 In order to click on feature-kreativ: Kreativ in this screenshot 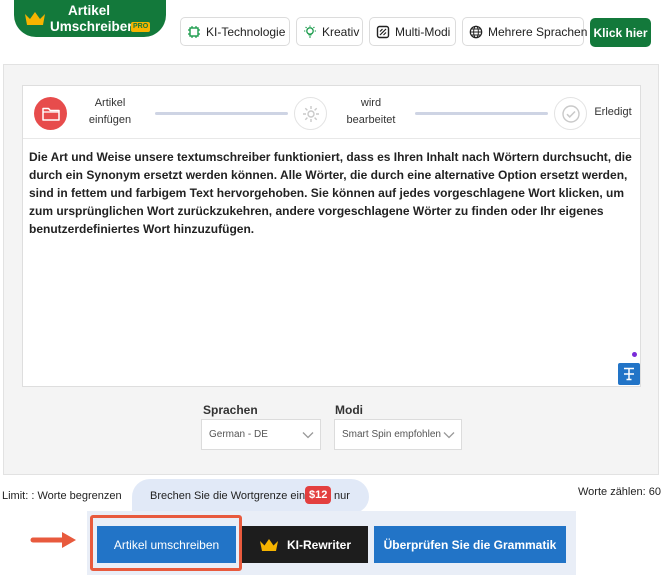, I will do `click(329, 31)`.